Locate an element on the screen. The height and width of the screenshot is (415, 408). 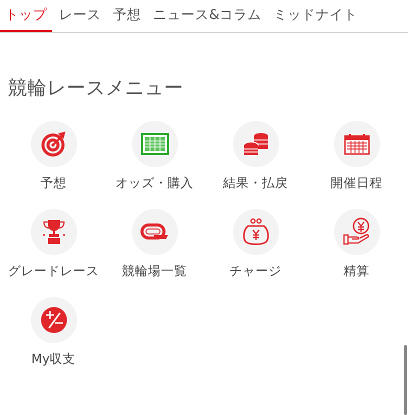
plus-minus-icon is located at coordinates (54, 320).